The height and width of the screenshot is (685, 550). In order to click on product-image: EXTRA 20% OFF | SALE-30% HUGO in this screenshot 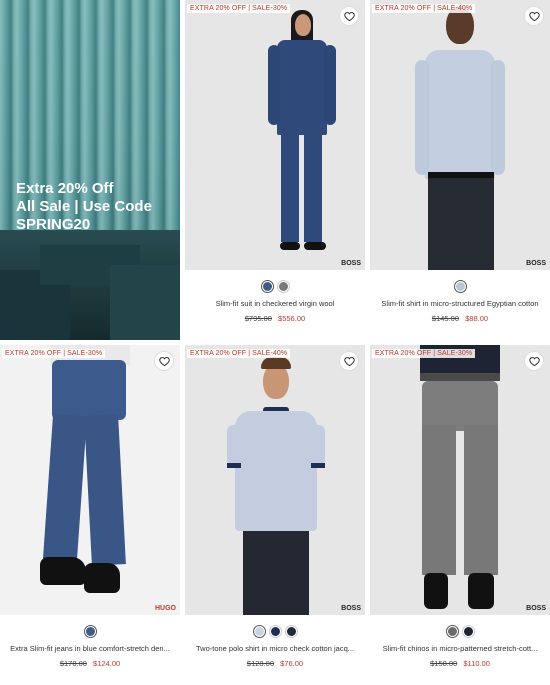, I will do `click(90, 480)`.